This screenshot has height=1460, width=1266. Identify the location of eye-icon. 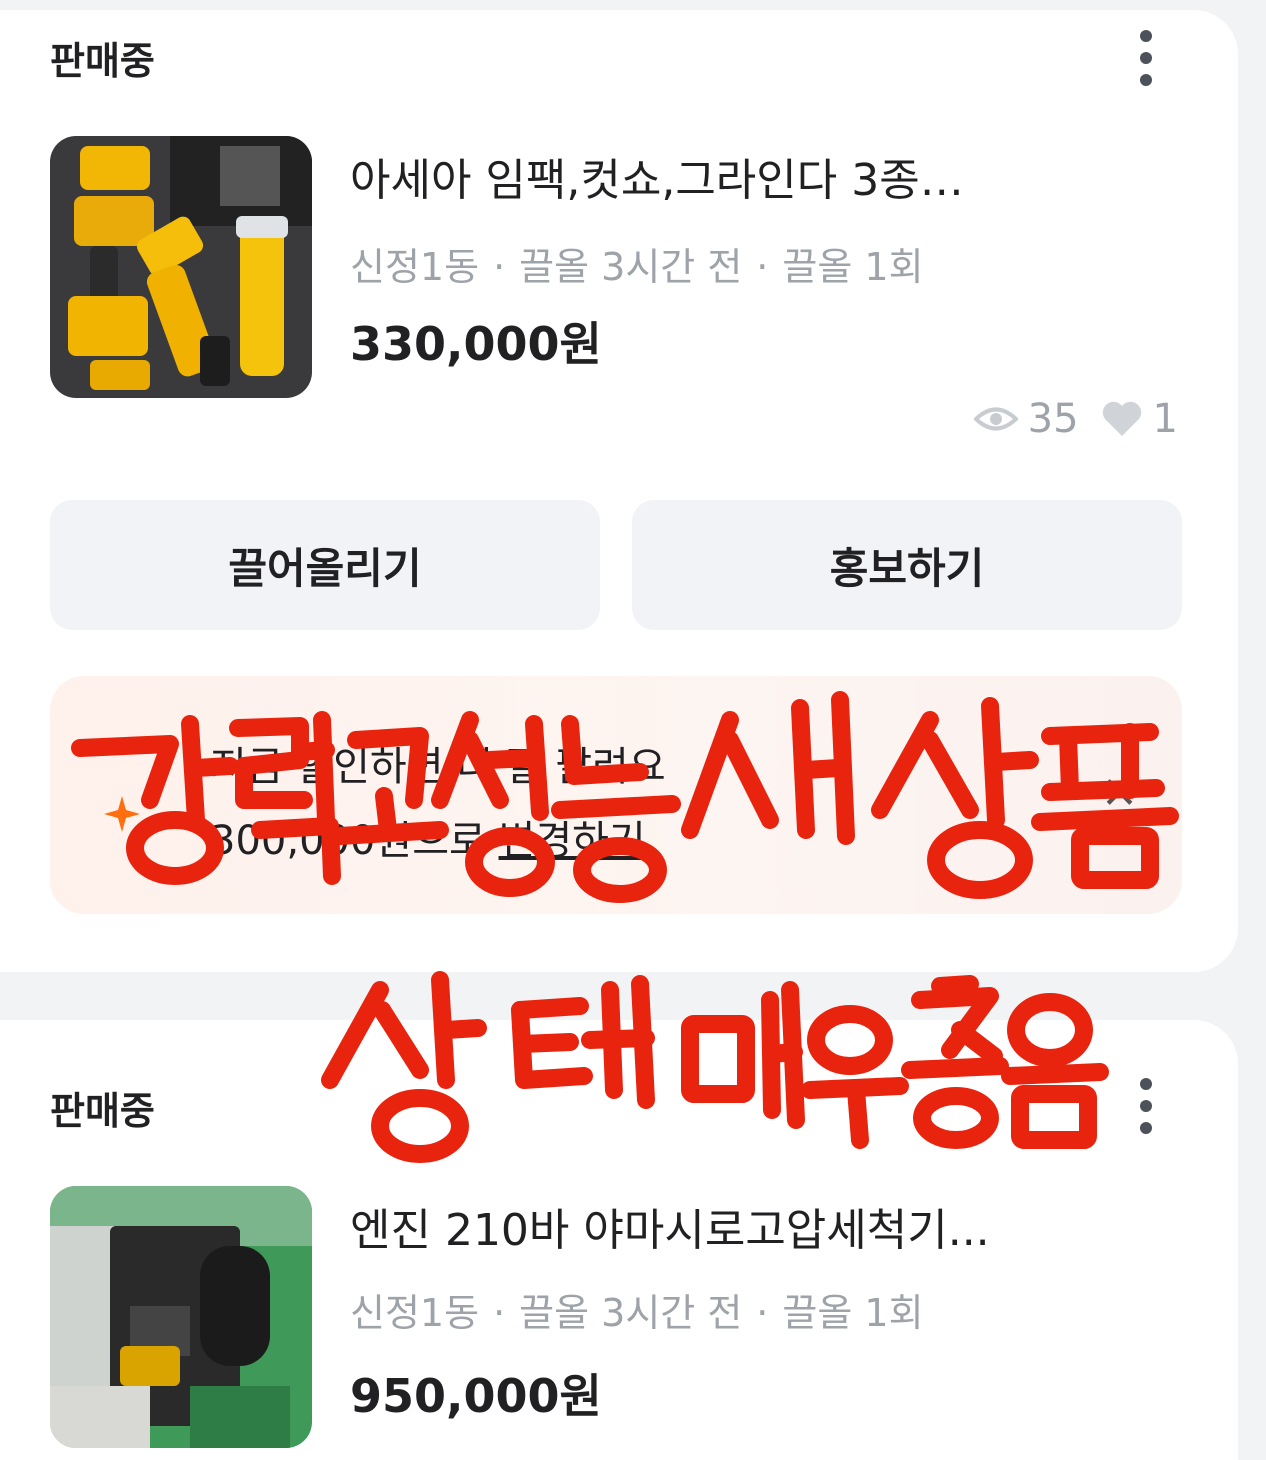
(995, 419).